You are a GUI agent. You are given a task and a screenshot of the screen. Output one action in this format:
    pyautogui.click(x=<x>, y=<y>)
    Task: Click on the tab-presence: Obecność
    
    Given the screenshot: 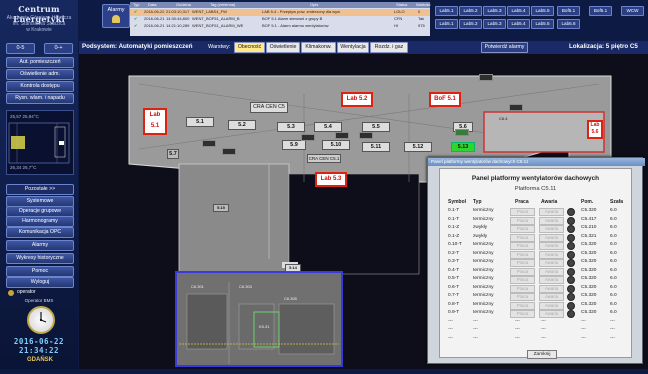 What is the action you would take?
    pyautogui.click(x=249, y=47)
    